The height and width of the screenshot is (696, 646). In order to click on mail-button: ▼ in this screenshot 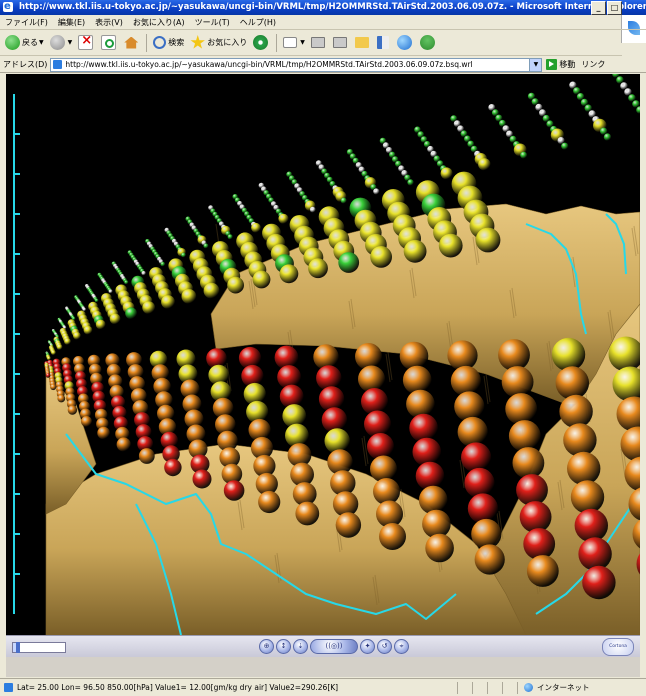, I will do `click(294, 43)`.